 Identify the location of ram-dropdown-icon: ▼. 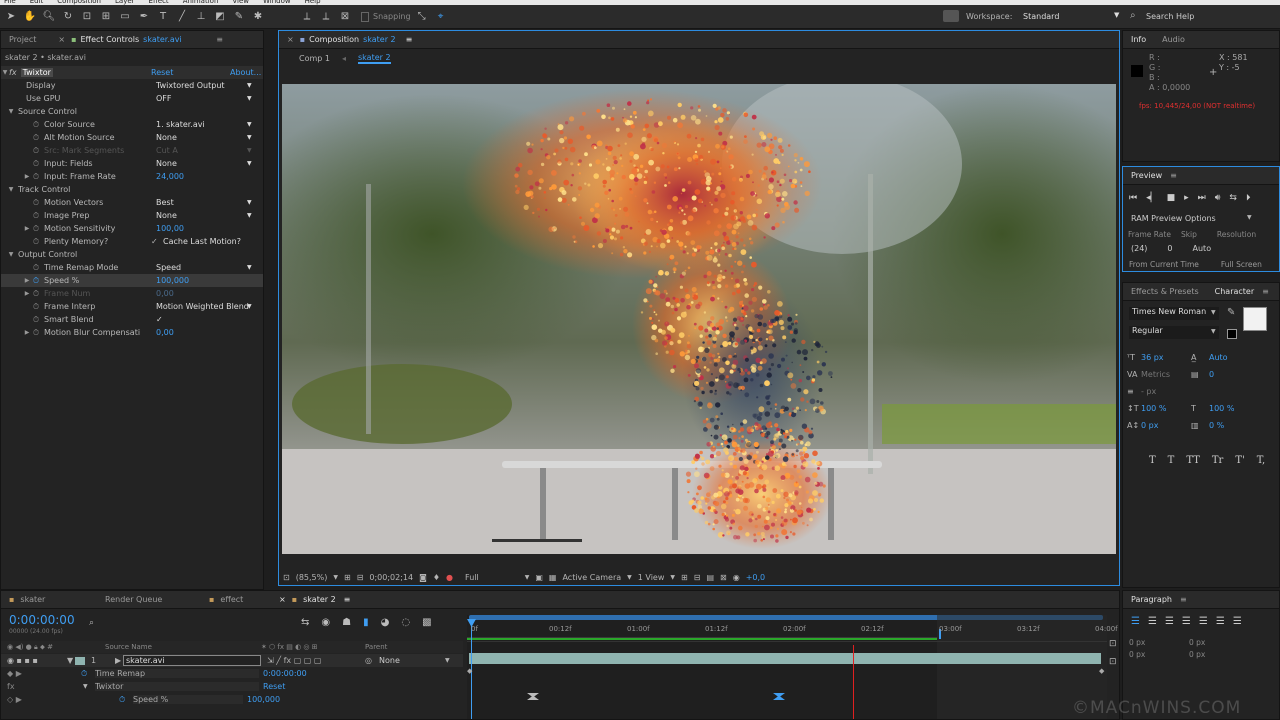
(1249, 217).